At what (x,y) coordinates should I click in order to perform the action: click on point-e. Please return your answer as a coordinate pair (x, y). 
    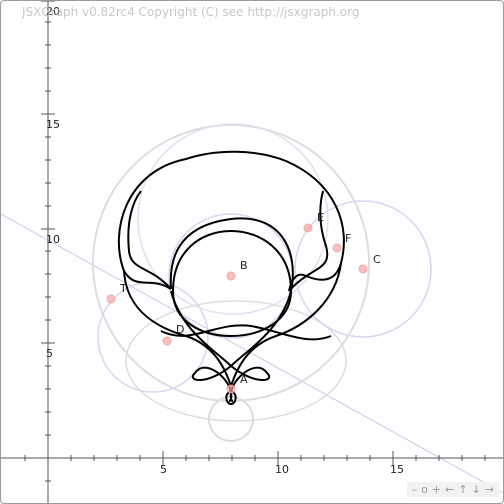
    Looking at the image, I should click on (308, 228).